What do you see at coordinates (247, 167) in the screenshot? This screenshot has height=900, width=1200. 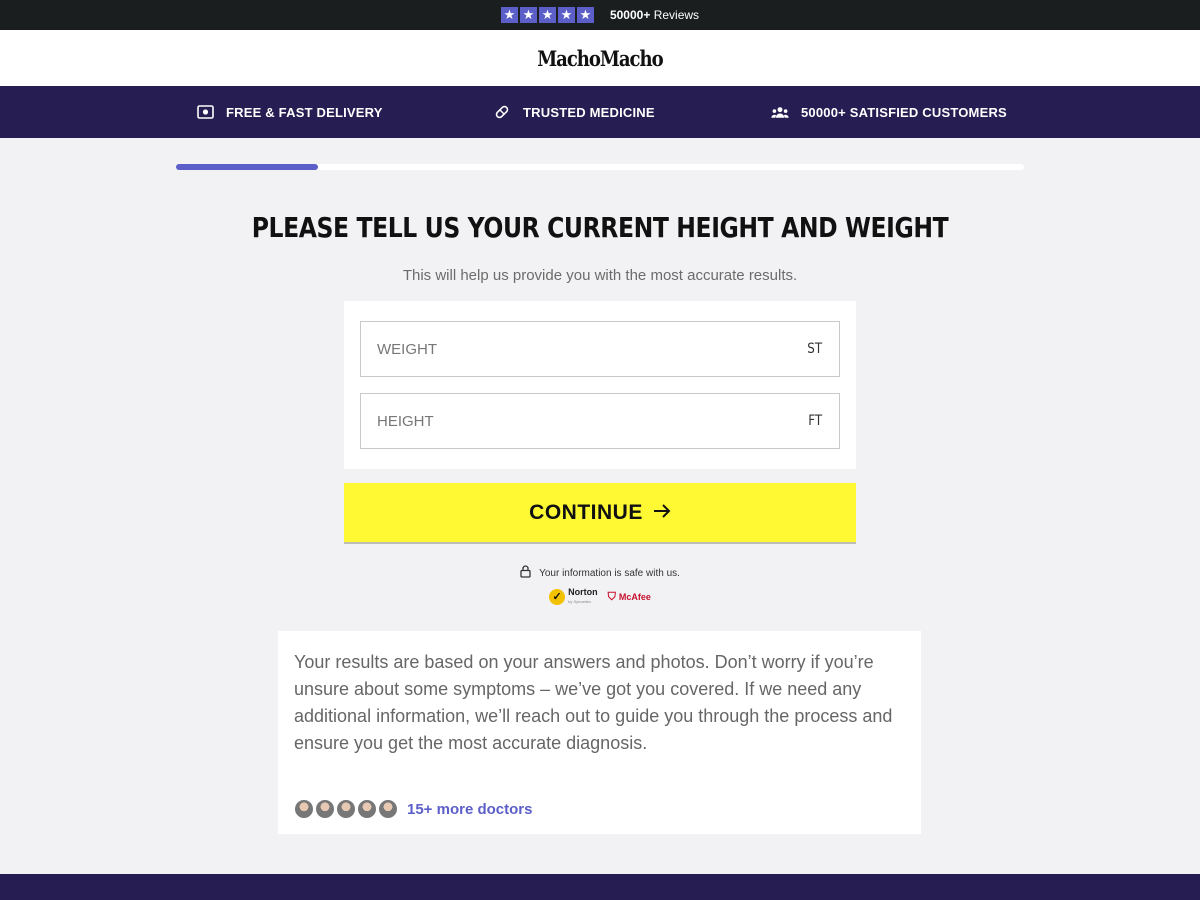 I see `quiz-progress-fill` at bounding box center [247, 167].